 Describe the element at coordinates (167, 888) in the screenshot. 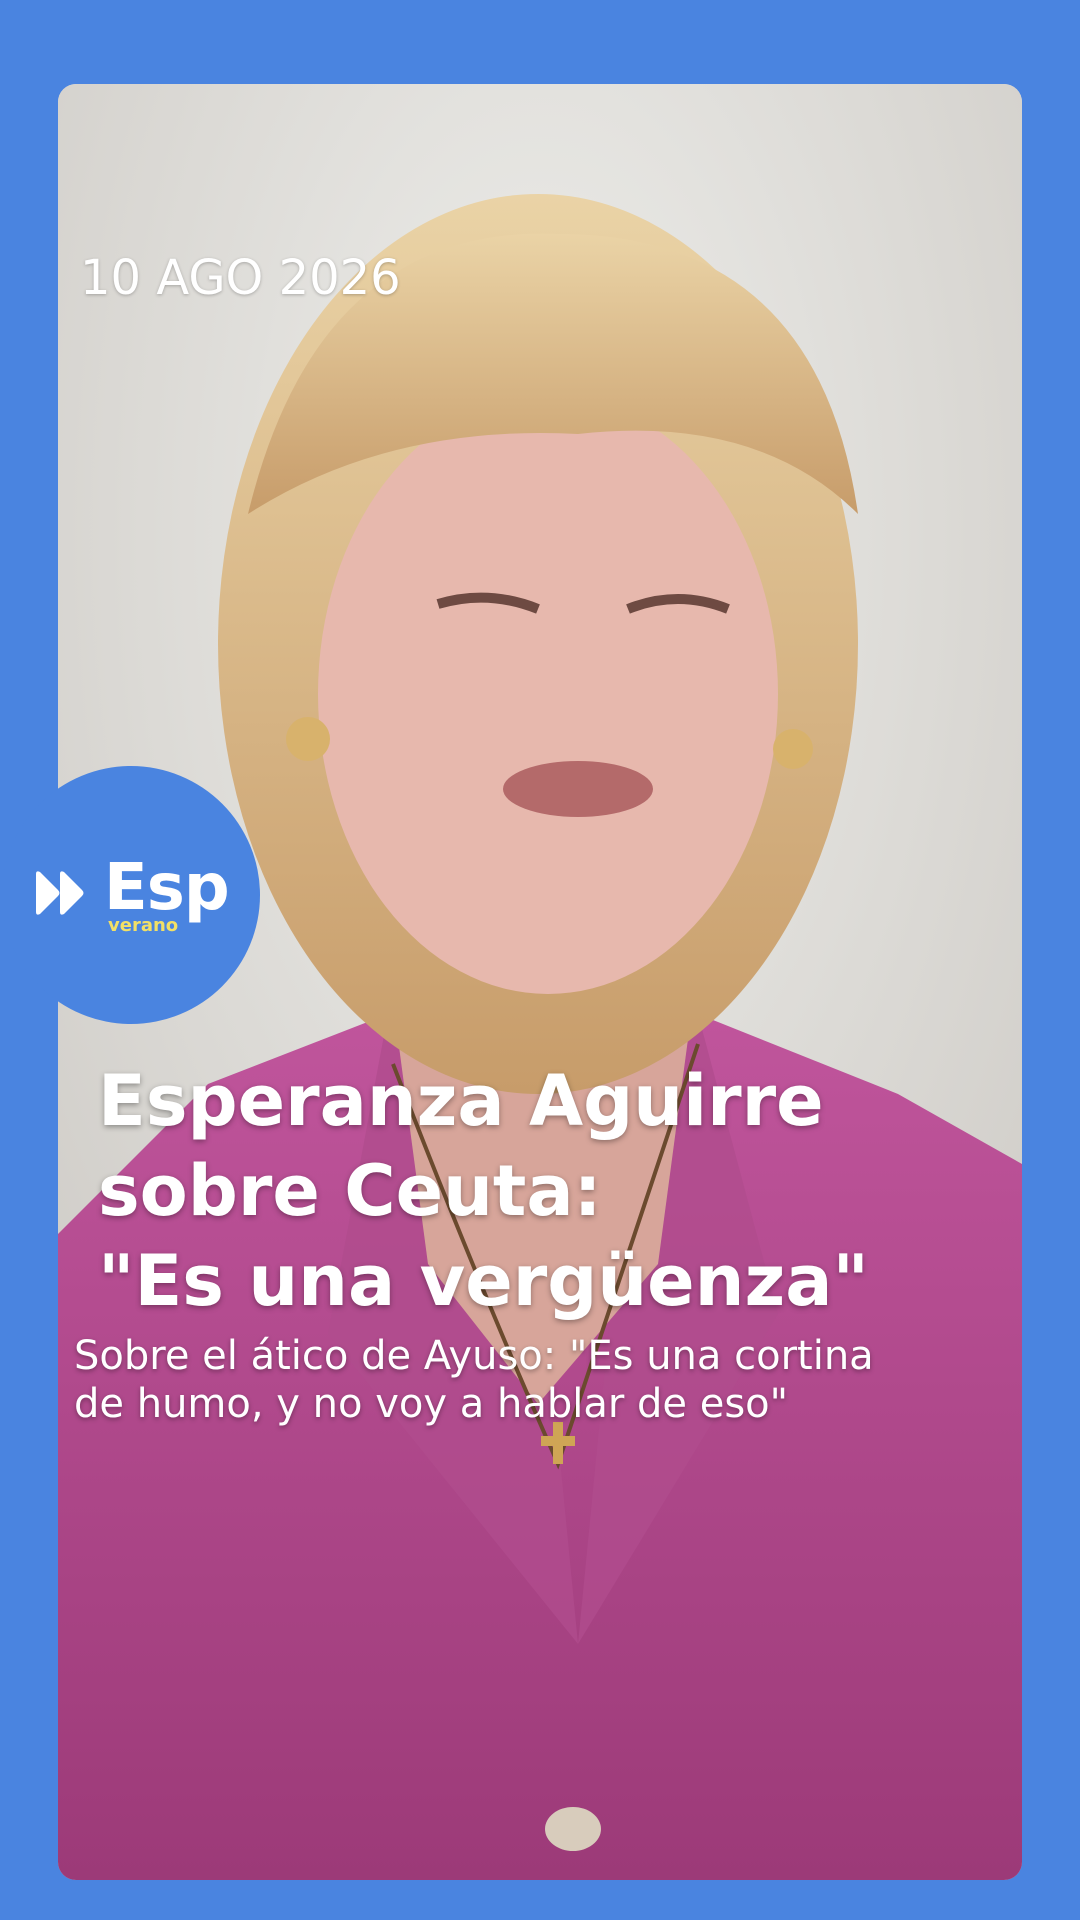

I see `brand-name: Esp` at that location.